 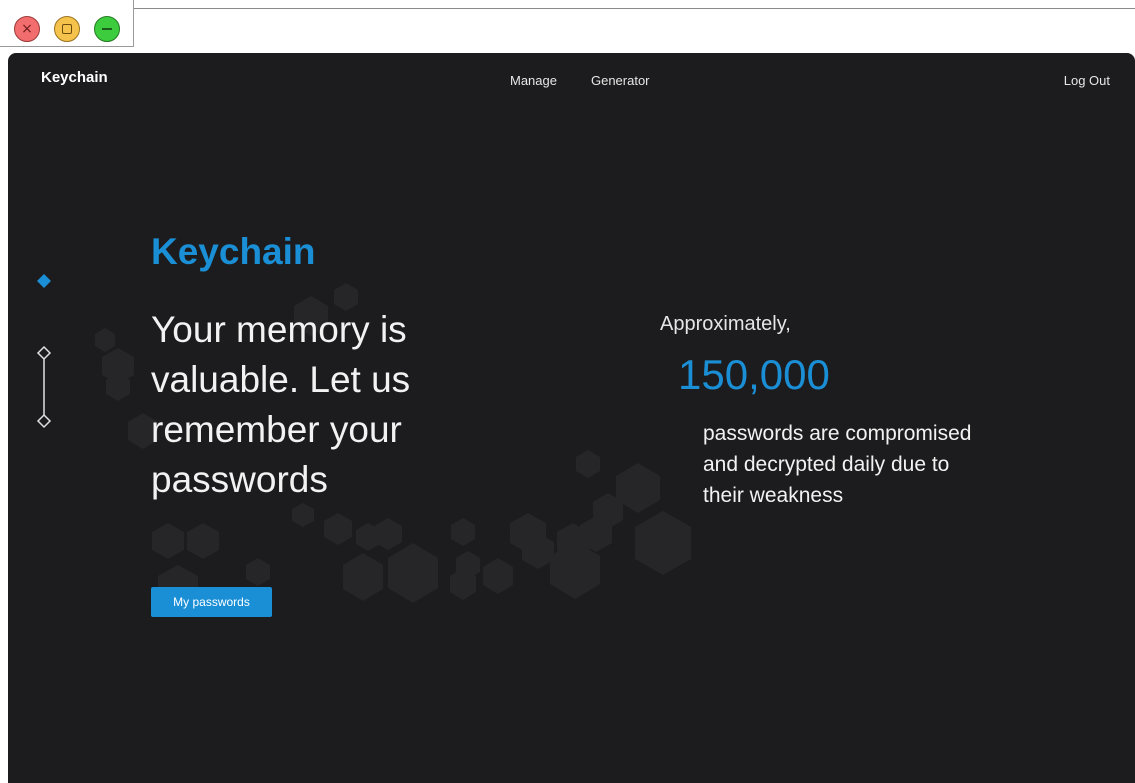 I want to click on close-icon: ×, so click(x=27, y=29).